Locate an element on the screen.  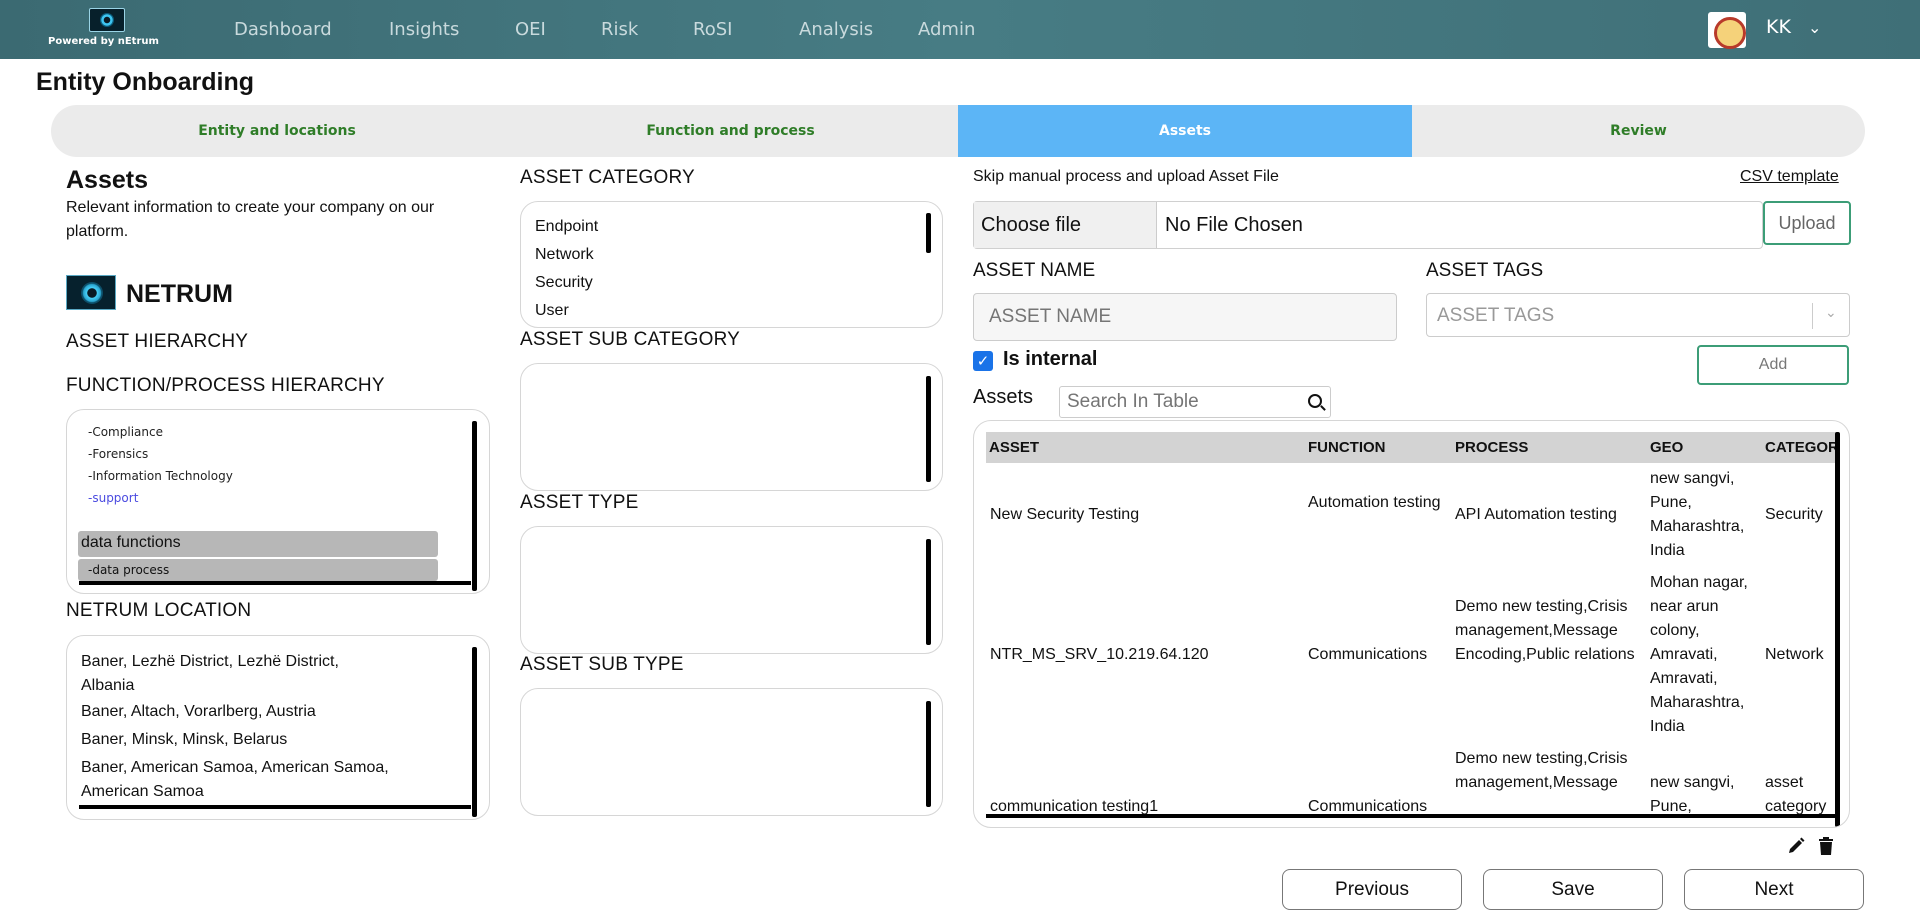
asset-tags-placeholder: ASSET TAGS is located at coordinates (1496, 315).